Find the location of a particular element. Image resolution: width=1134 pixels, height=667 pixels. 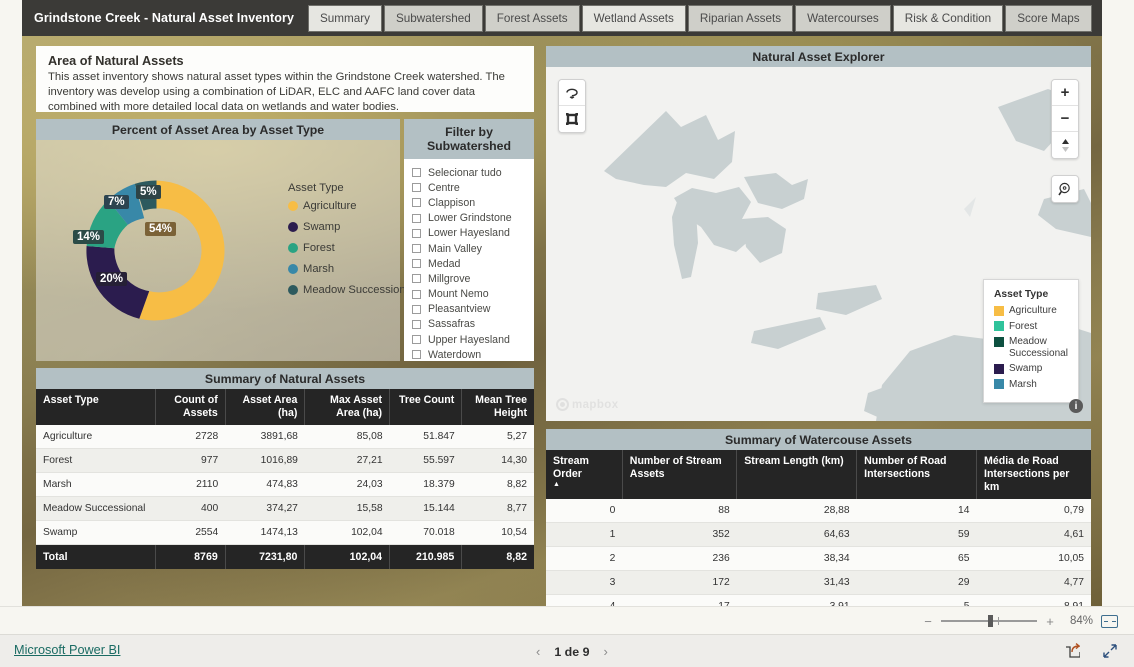

col-asset-type: Asset Type is located at coordinates (96, 407).